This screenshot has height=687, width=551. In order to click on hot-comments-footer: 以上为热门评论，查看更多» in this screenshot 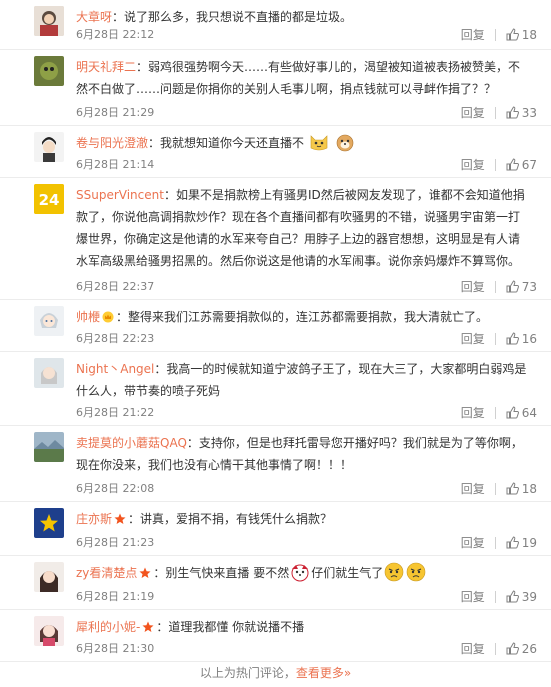, I will do `click(275, 673)`.